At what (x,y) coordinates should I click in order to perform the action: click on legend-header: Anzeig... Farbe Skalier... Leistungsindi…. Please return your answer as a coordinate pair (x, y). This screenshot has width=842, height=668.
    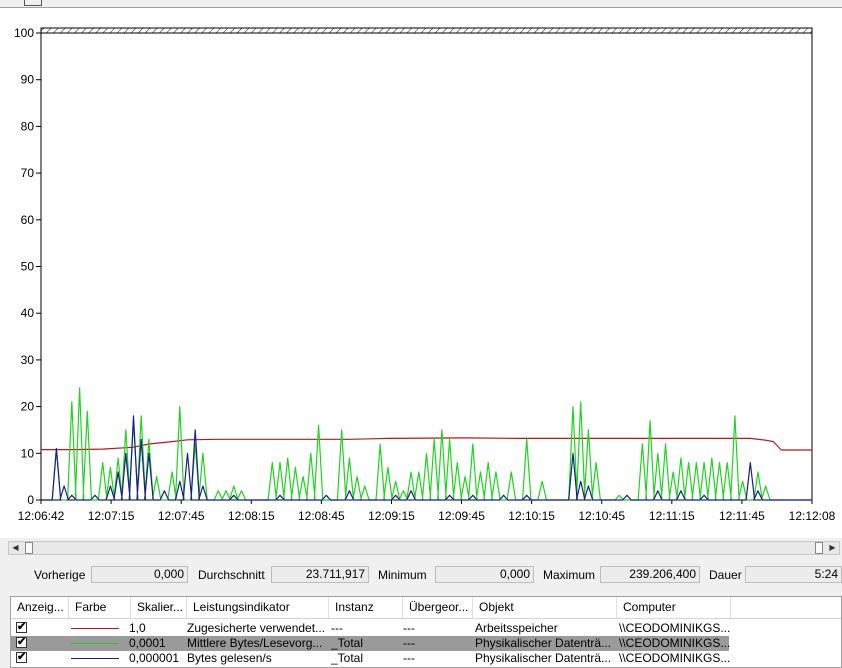
    Looking at the image, I should click on (426, 608).